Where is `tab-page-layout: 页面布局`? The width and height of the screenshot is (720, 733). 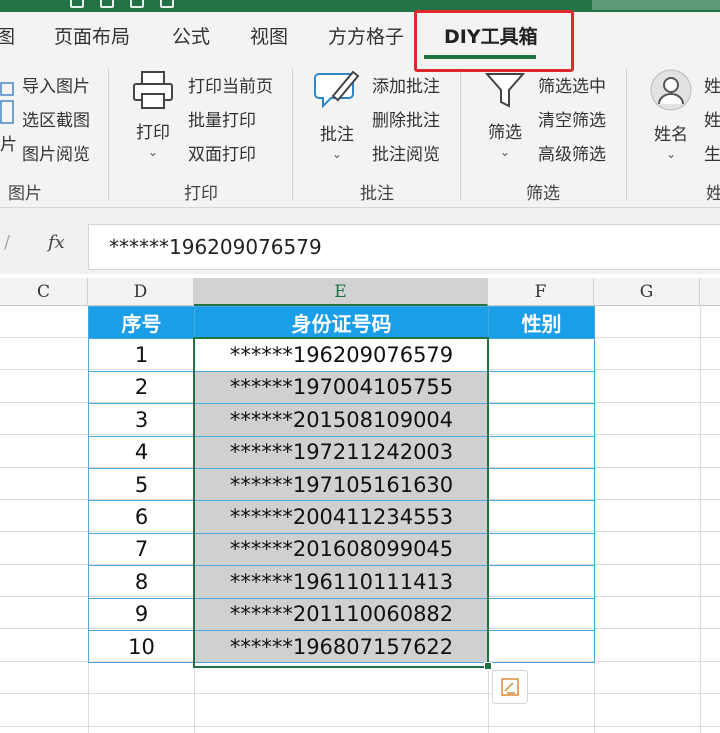
tab-page-layout: 页面布局 is located at coordinates (92, 35).